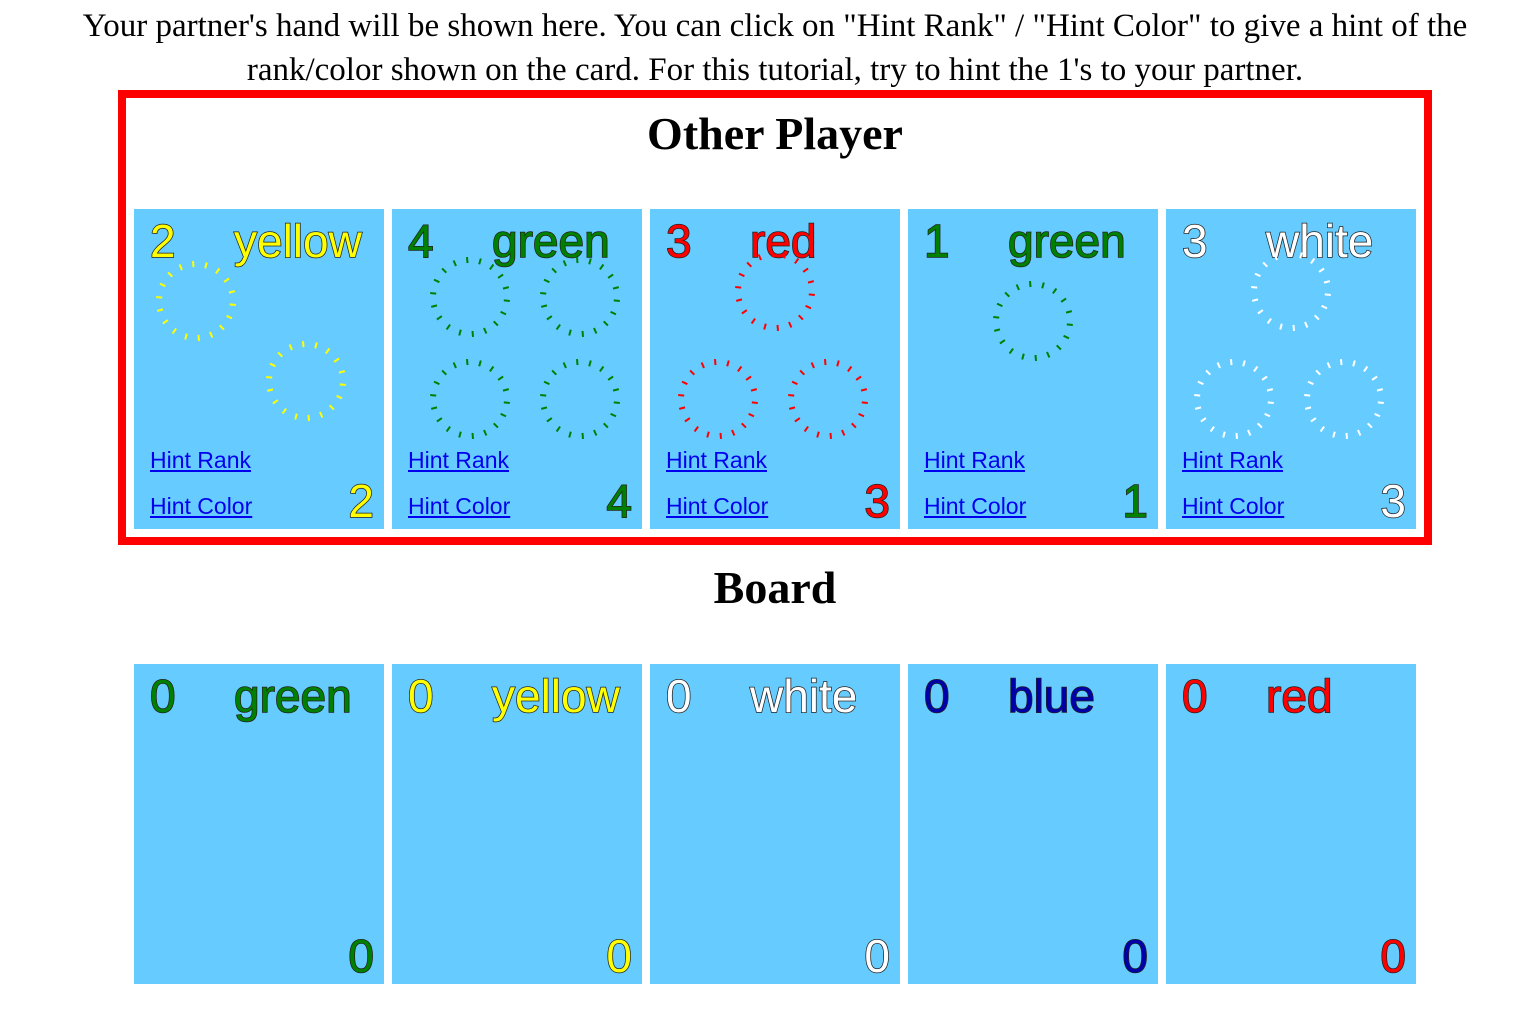  I want to click on card-rank: 0, so click(420, 696).